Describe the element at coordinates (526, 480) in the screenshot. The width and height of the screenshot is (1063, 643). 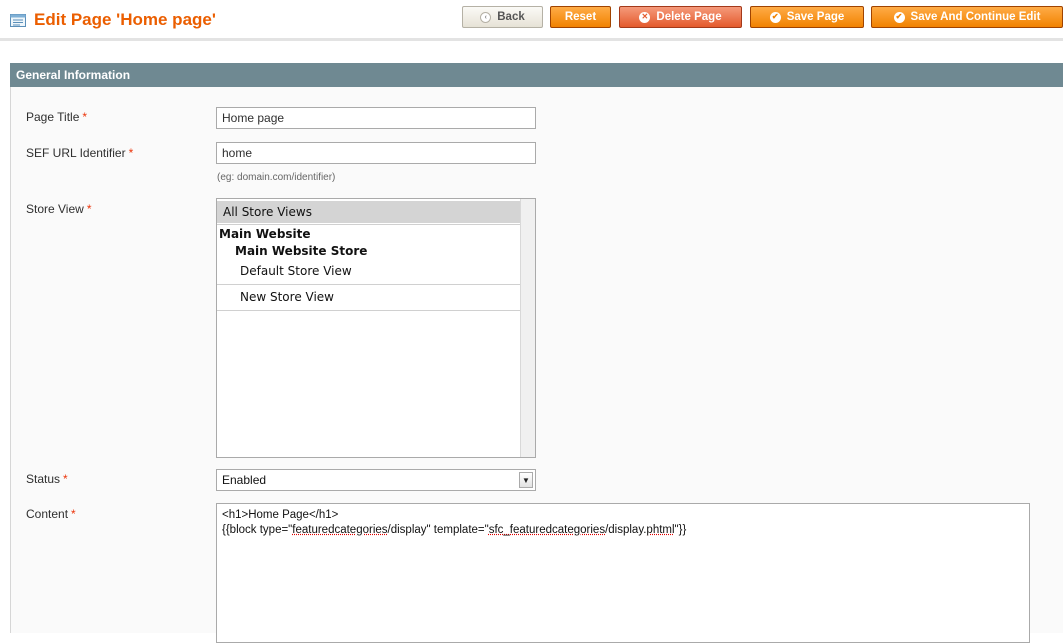
I see `chevron-down-icon: ▼` at that location.